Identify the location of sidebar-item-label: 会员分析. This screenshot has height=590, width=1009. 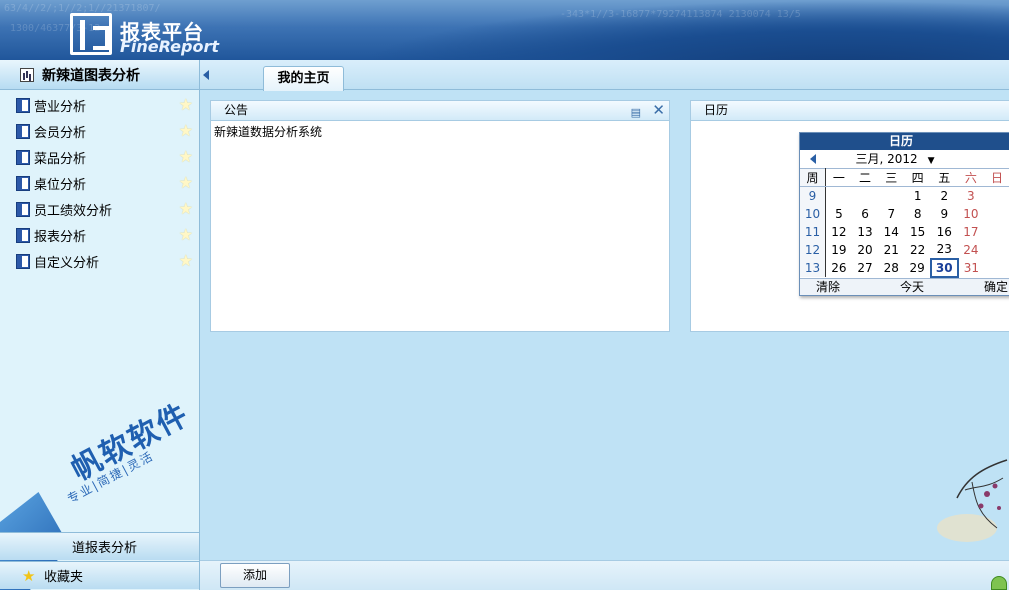
(60, 133).